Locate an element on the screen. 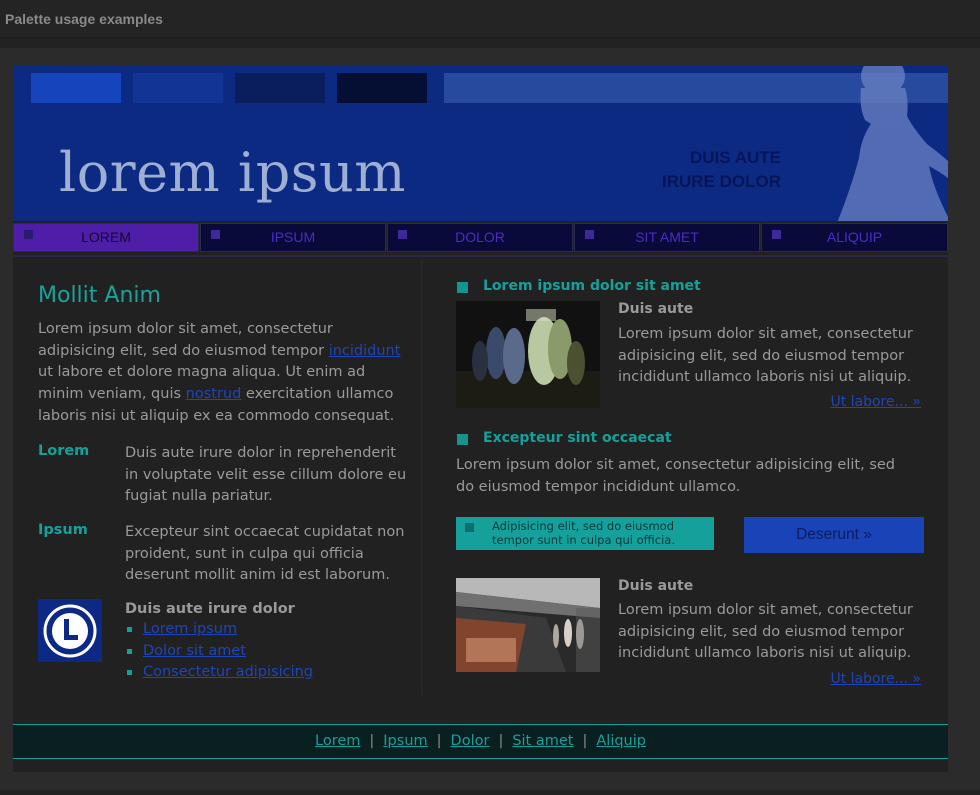 This screenshot has width=980, height=795. column-divider is located at coordinates (421, 477).